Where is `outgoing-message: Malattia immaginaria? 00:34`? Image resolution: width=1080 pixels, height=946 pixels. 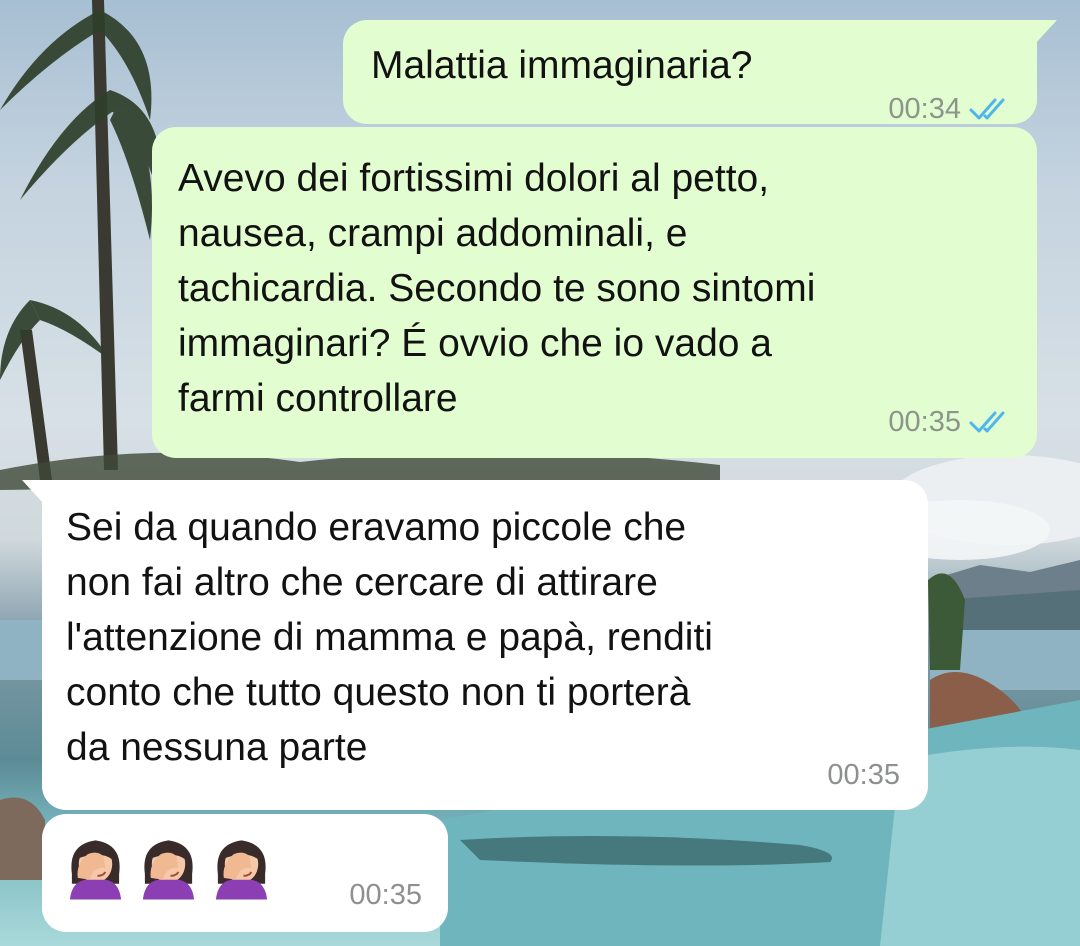
outgoing-message: Malattia immaginaria? 00:34 is located at coordinates (700, 72).